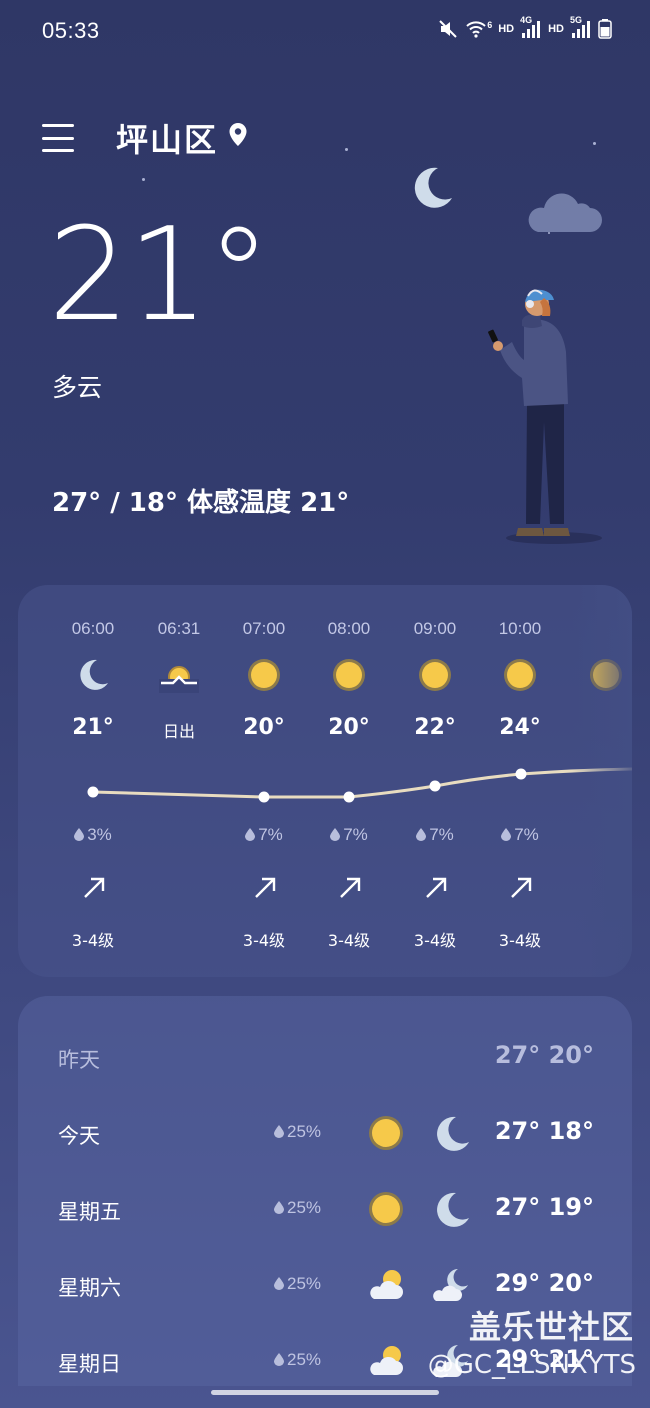  I want to click on daily-row-today: 今天 25% 27° 18°, so click(325, 1133).